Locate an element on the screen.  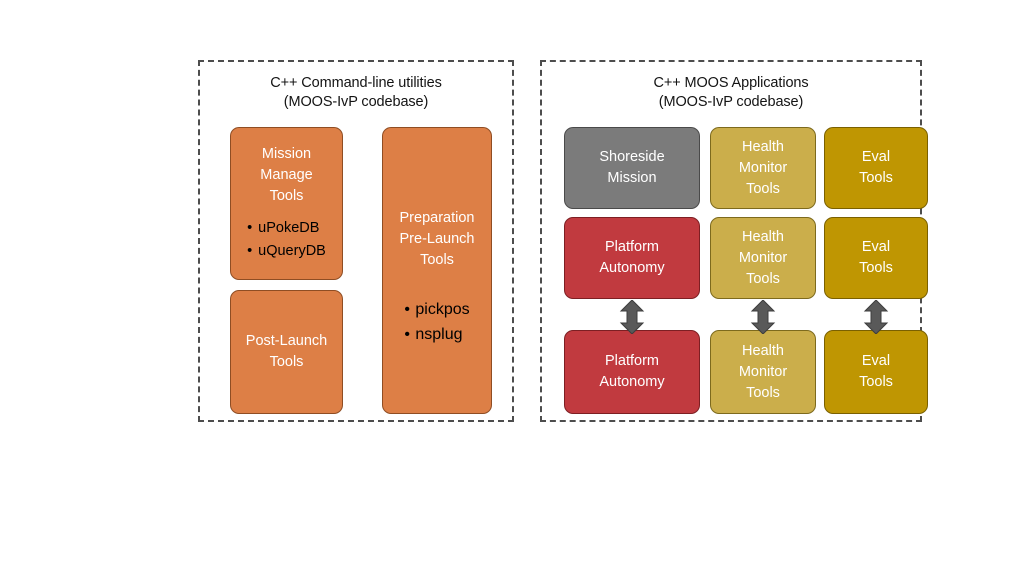
double-arrow-vertical-icon-eval is located at coordinates (876, 317).